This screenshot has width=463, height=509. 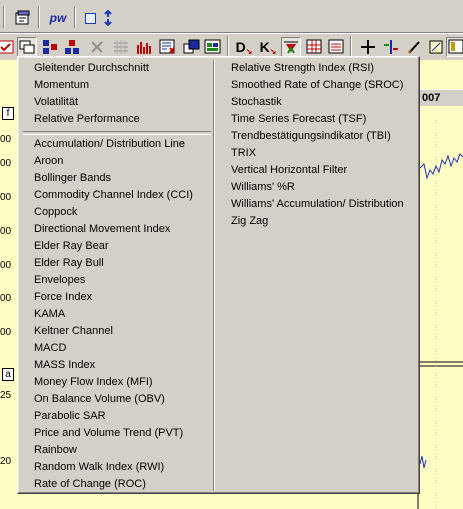 What do you see at coordinates (117, 484) in the screenshot?
I see `menu-item: Rate of Change (ROC)` at bounding box center [117, 484].